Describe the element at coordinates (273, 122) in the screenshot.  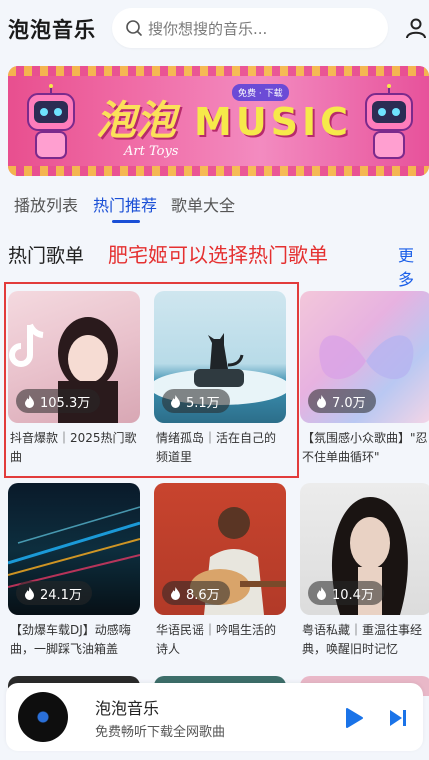
I see `banner-logo-text: MUSIC` at that location.